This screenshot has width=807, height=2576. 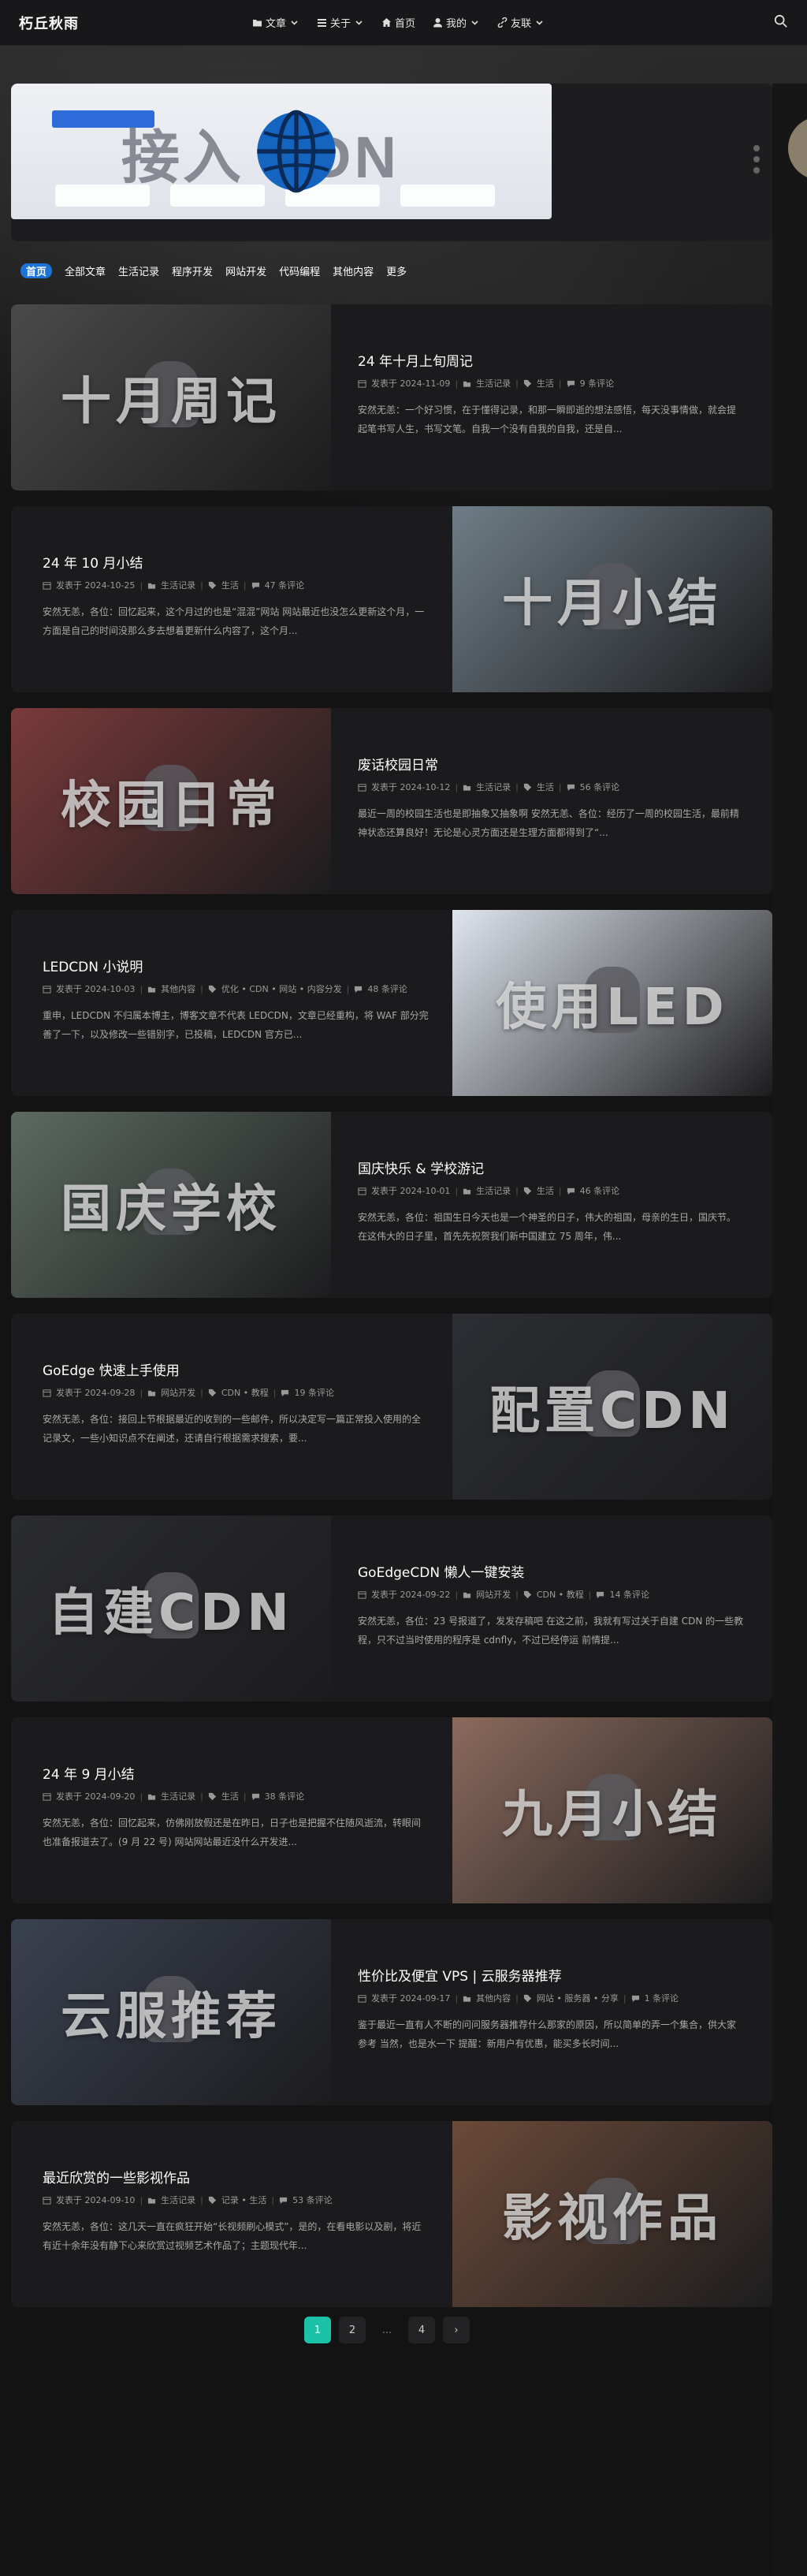 What do you see at coordinates (441, 1571) in the screenshot?
I see `post-title: GoEdgeCDN 懒人一键安装` at bounding box center [441, 1571].